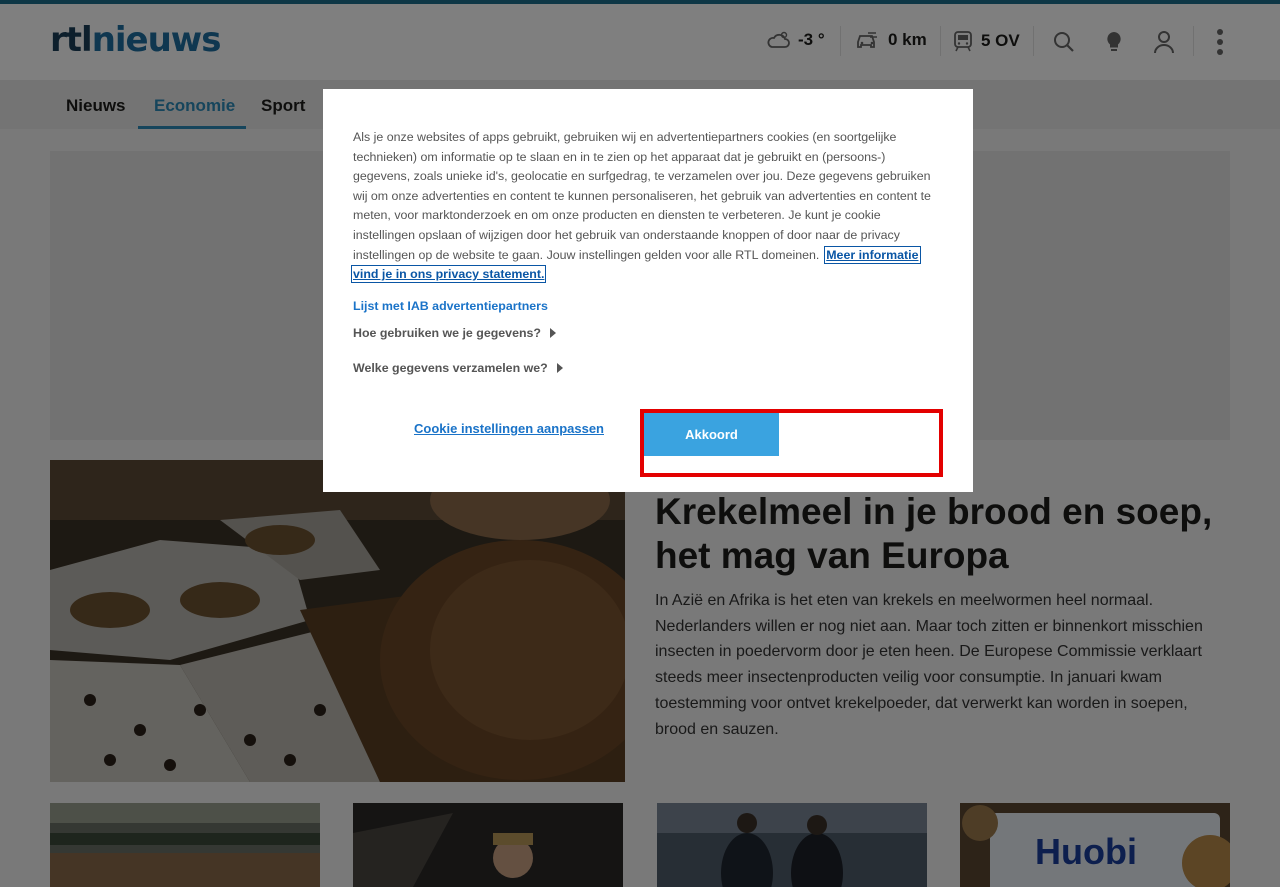 Image resolution: width=1280 pixels, height=887 pixels. I want to click on accordion-data-collected: Welke gegevens verzamelen we?, so click(458, 368).